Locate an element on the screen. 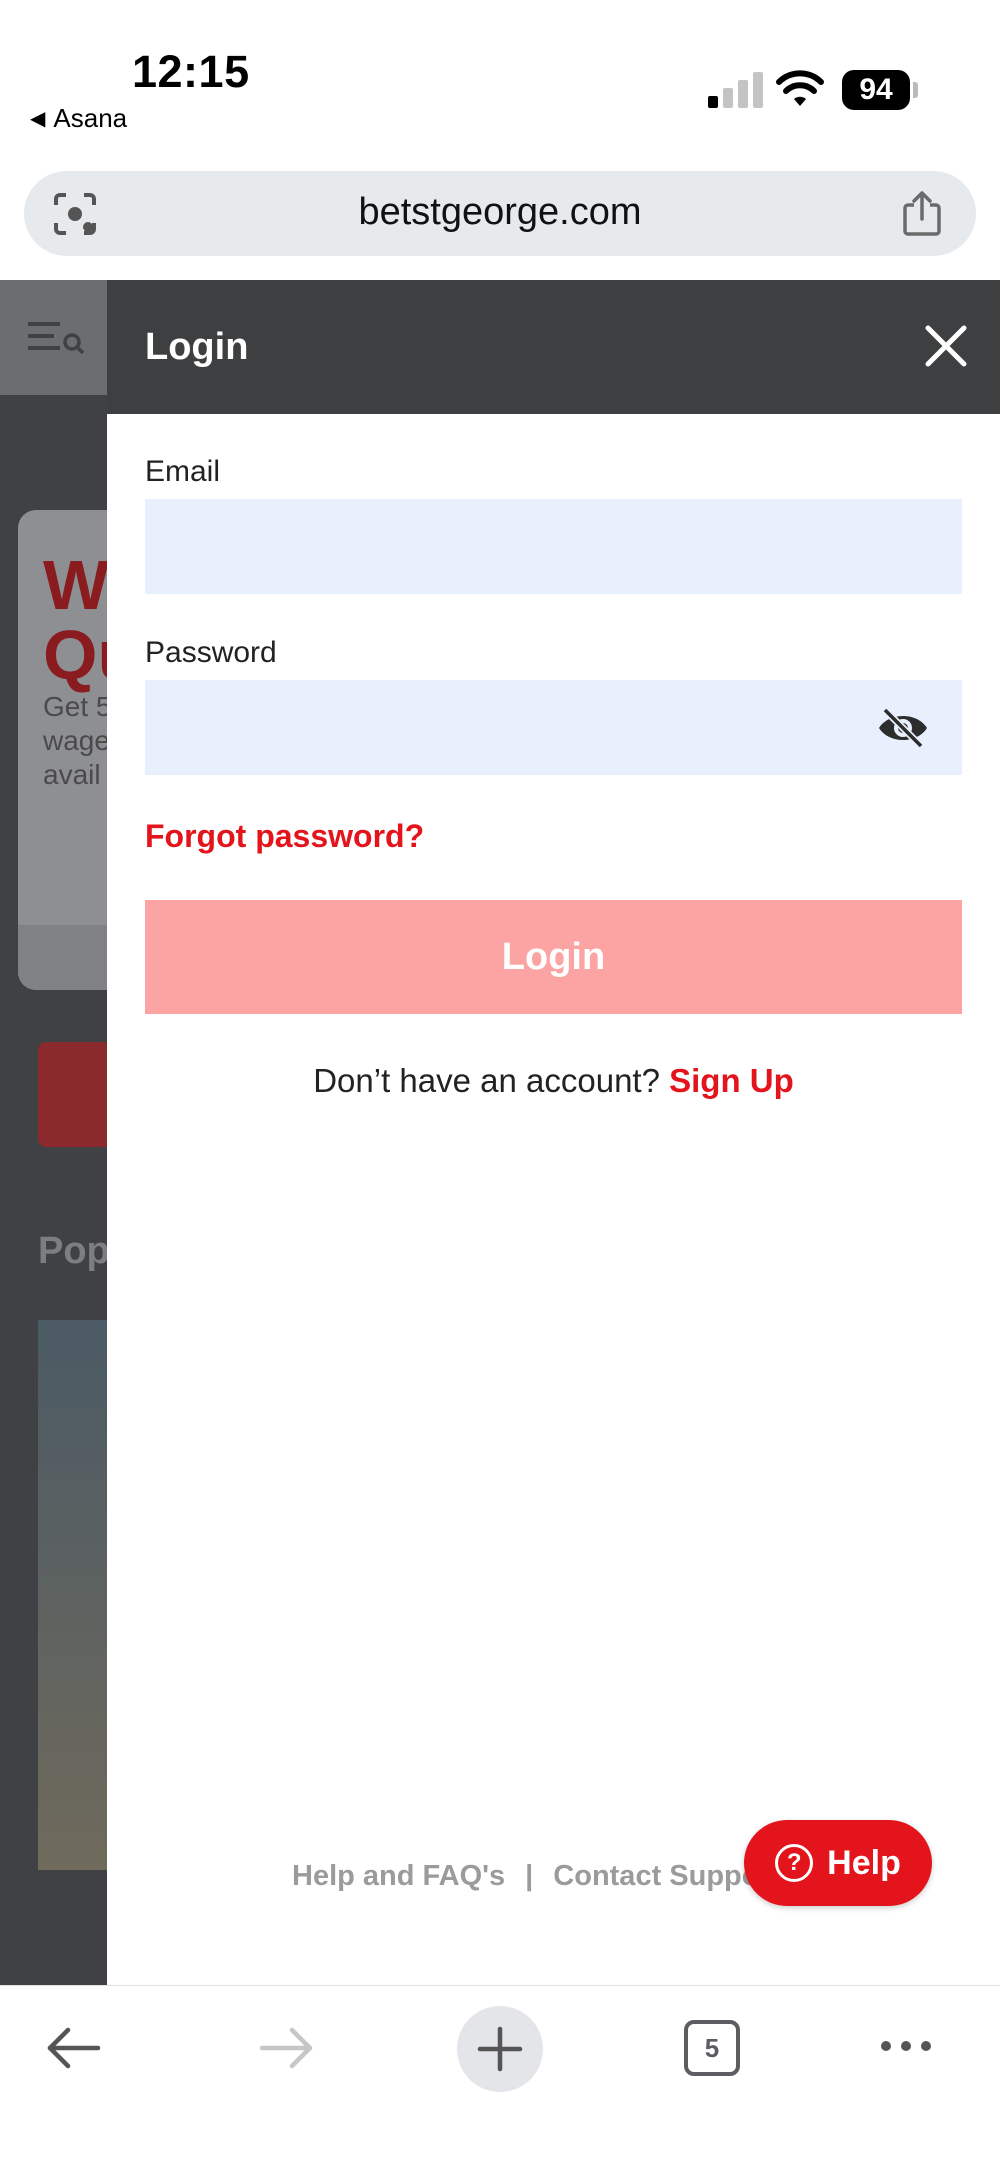 This screenshot has height=2171, width=1000. email-field is located at coordinates (553, 546).